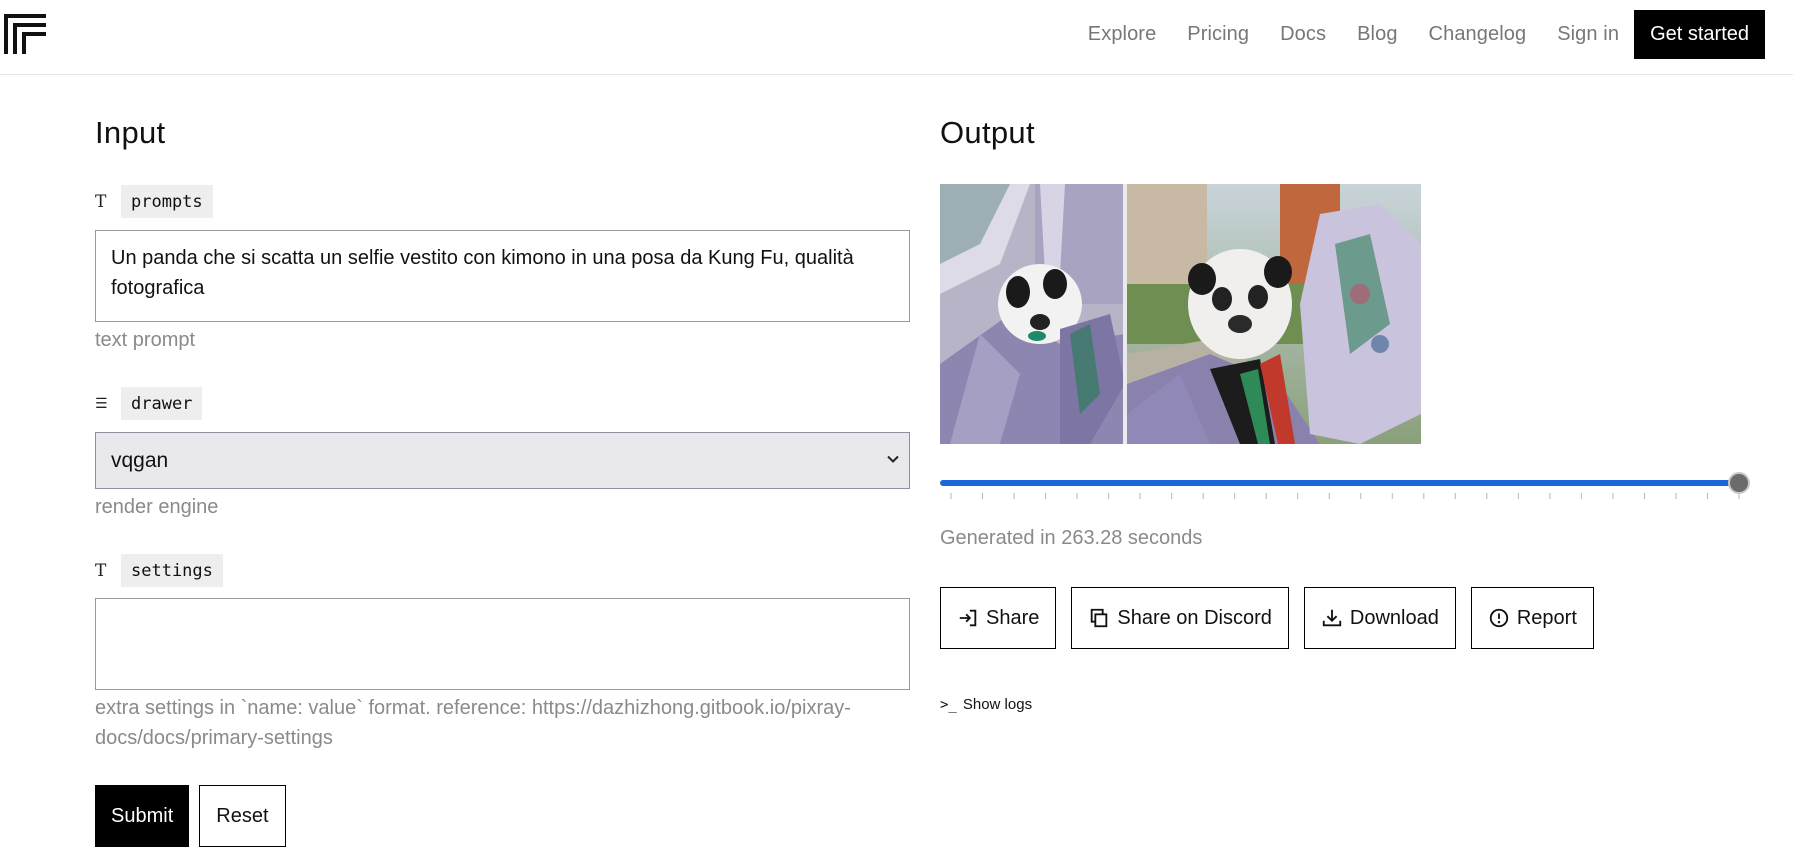 The height and width of the screenshot is (865, 1793). Describe the element at coordinates (893, 459) in the screenshot. I see `chevron-down-icon` at that location.